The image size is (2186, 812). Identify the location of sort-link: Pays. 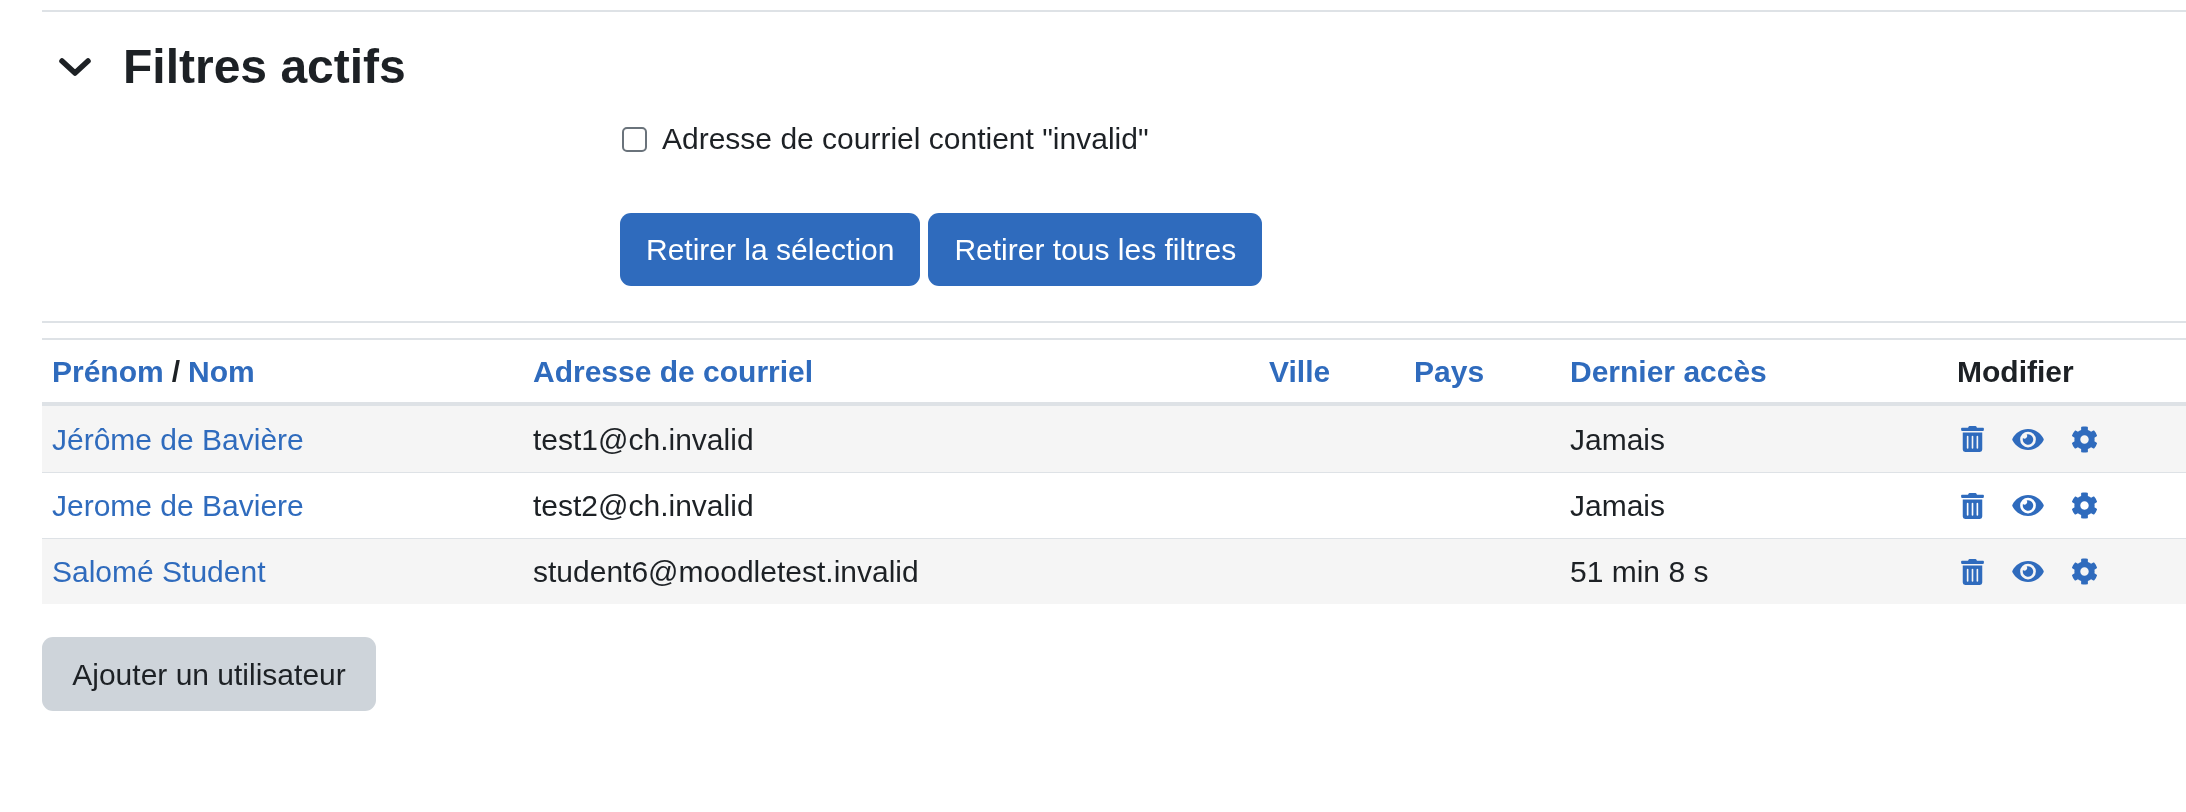
(1449, 371).